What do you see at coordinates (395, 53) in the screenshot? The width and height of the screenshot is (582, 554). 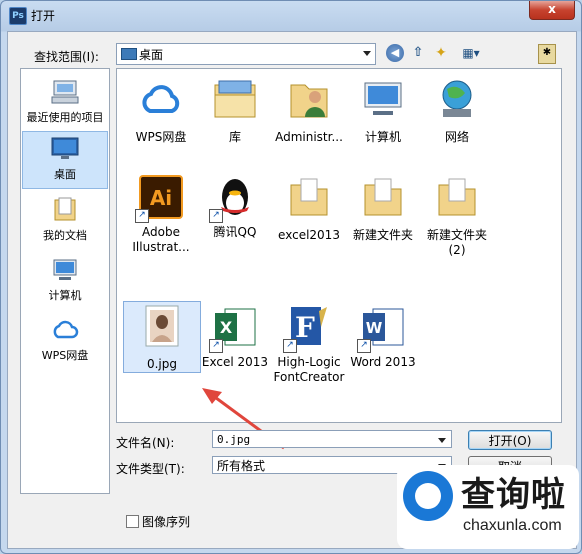 I see `back-icon: ◀` at bounding box center [395, 53].